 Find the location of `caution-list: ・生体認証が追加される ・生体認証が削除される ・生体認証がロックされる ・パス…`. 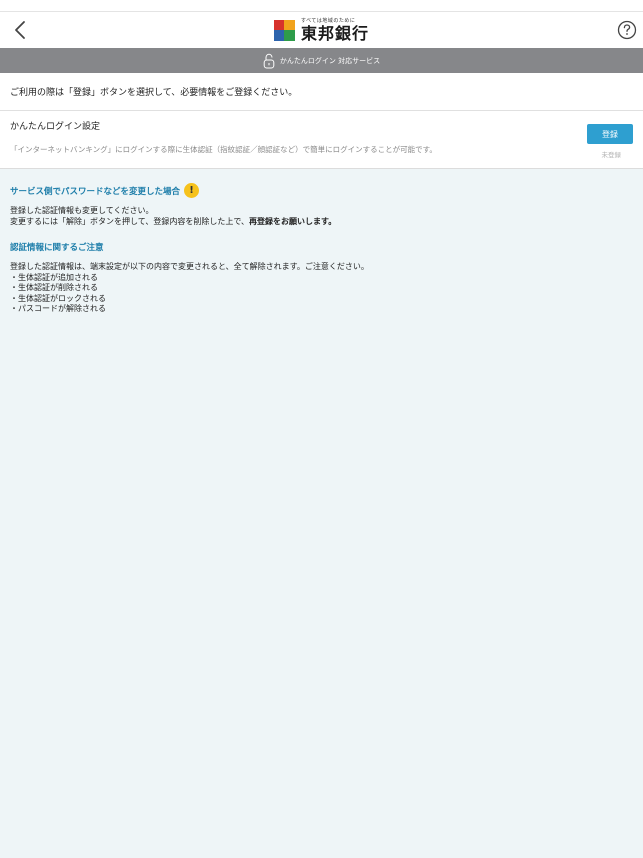

caution-list: ・生体認証が追加される ・生体認証が削除される ・生体認証がロックされる ・パス… is located at coordinates (321, 294).